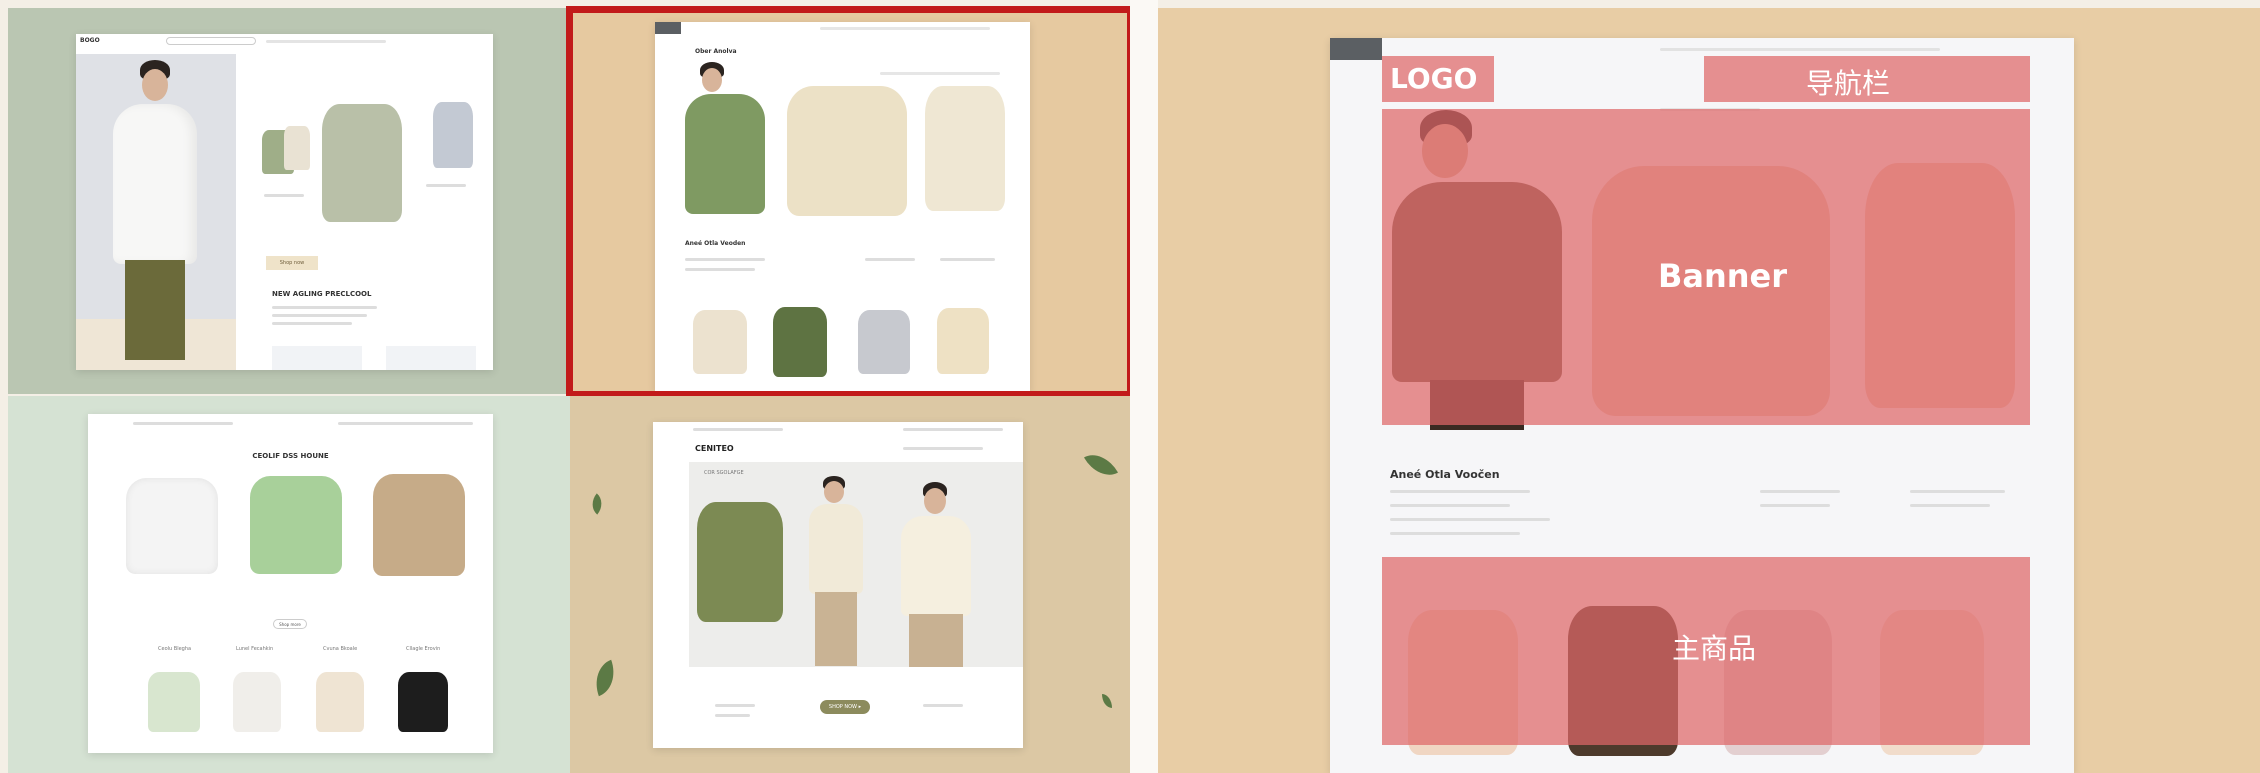 This screenshot has height=773, width=2260. Describe the element at coordinates (714, 448) in the screenshot. I see `mockup-d-brand: CENITEO` at that location.